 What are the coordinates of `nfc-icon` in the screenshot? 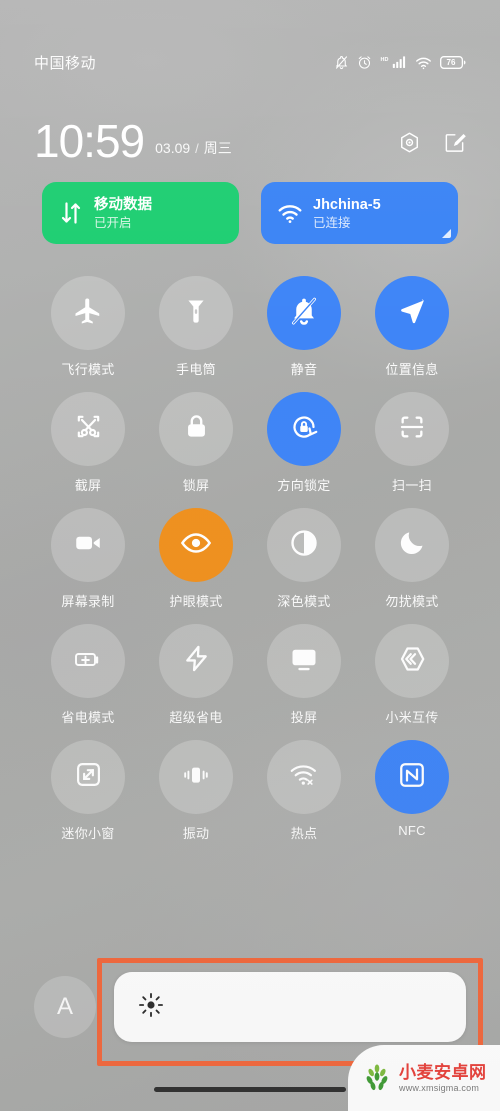 It's located at (412, 777).